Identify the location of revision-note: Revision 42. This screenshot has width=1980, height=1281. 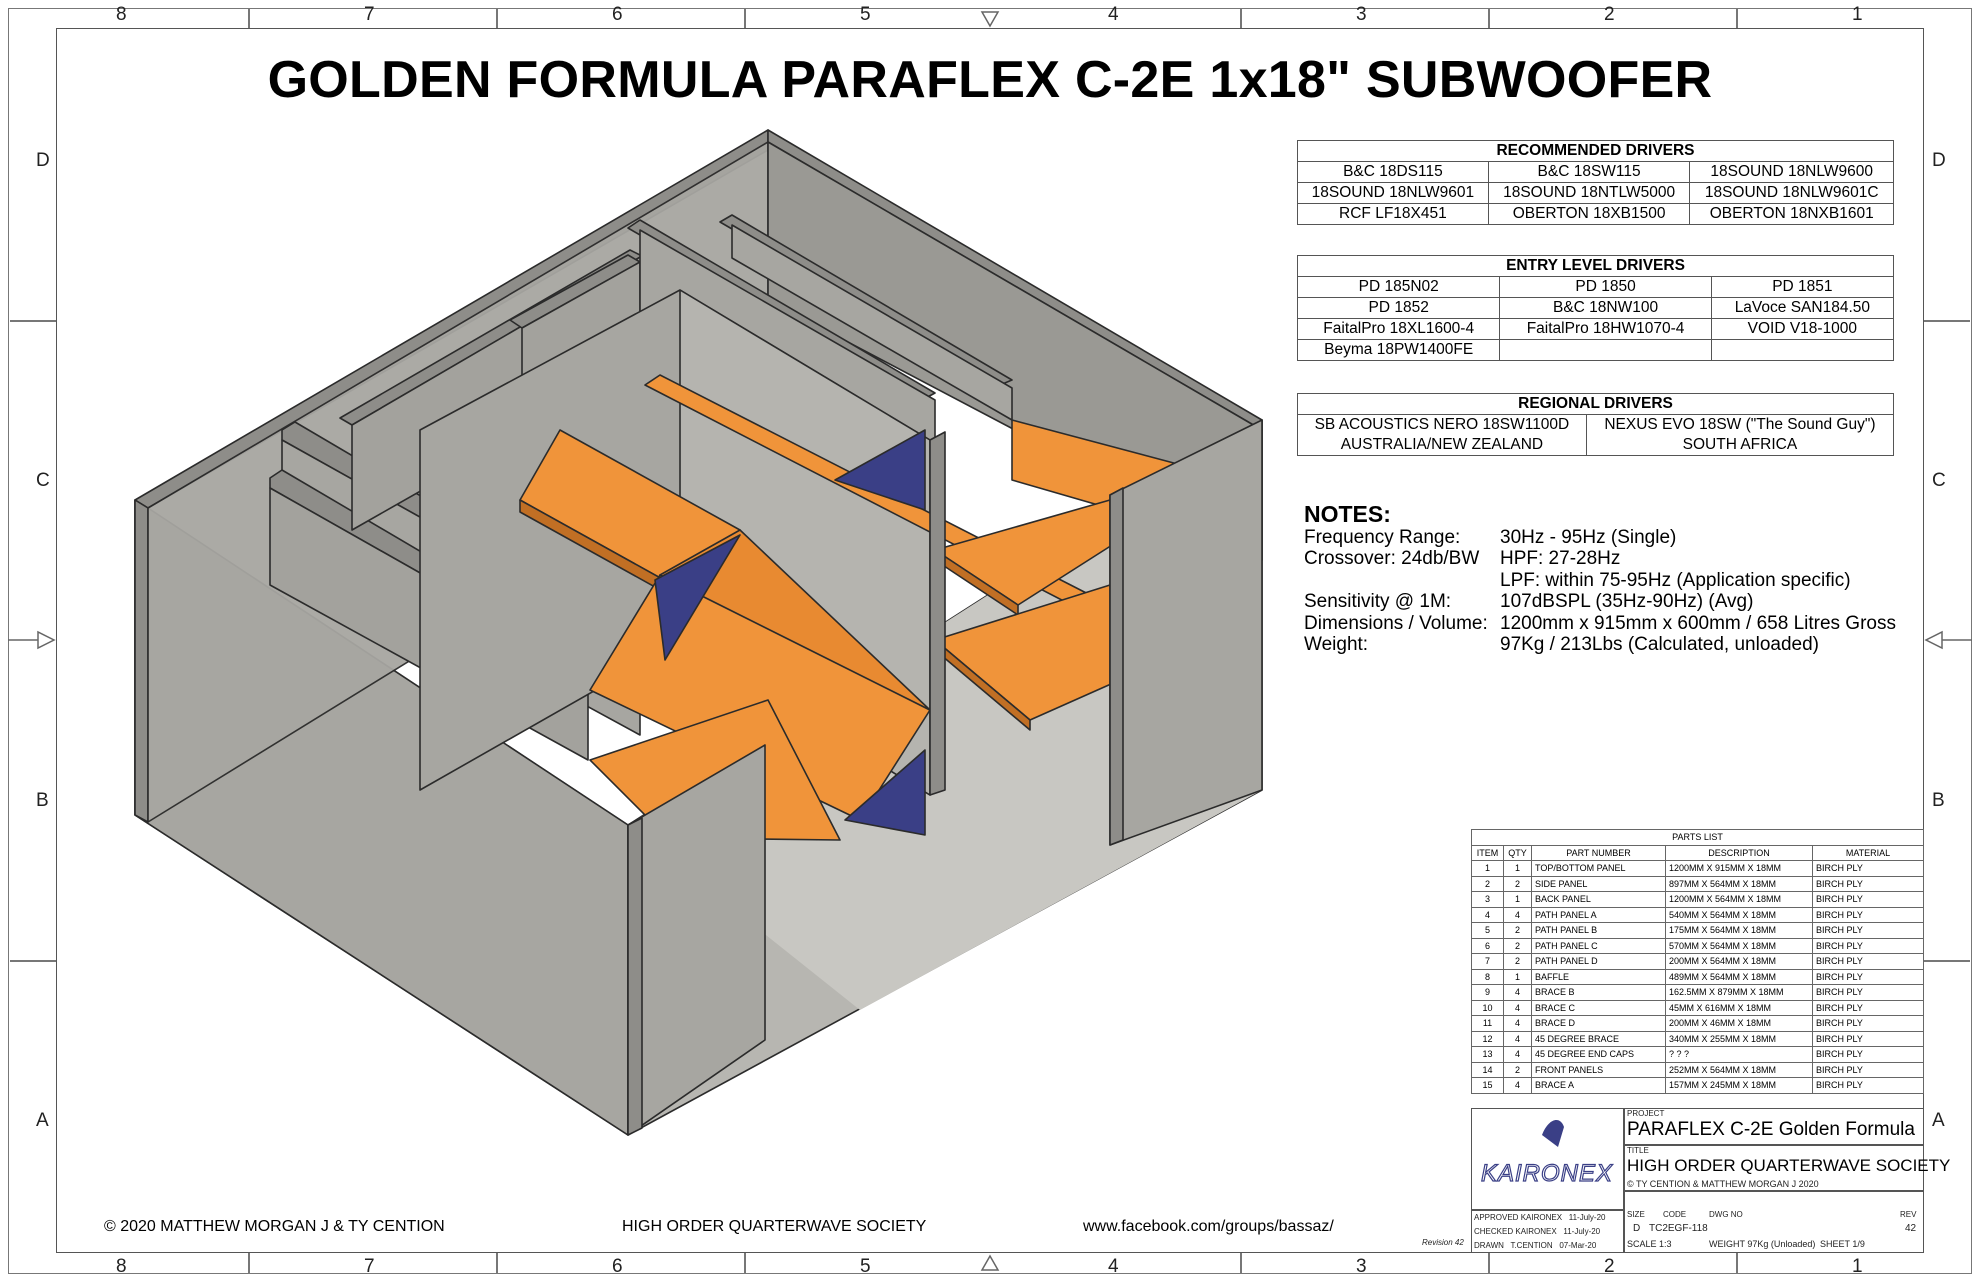
(1443, 1242).